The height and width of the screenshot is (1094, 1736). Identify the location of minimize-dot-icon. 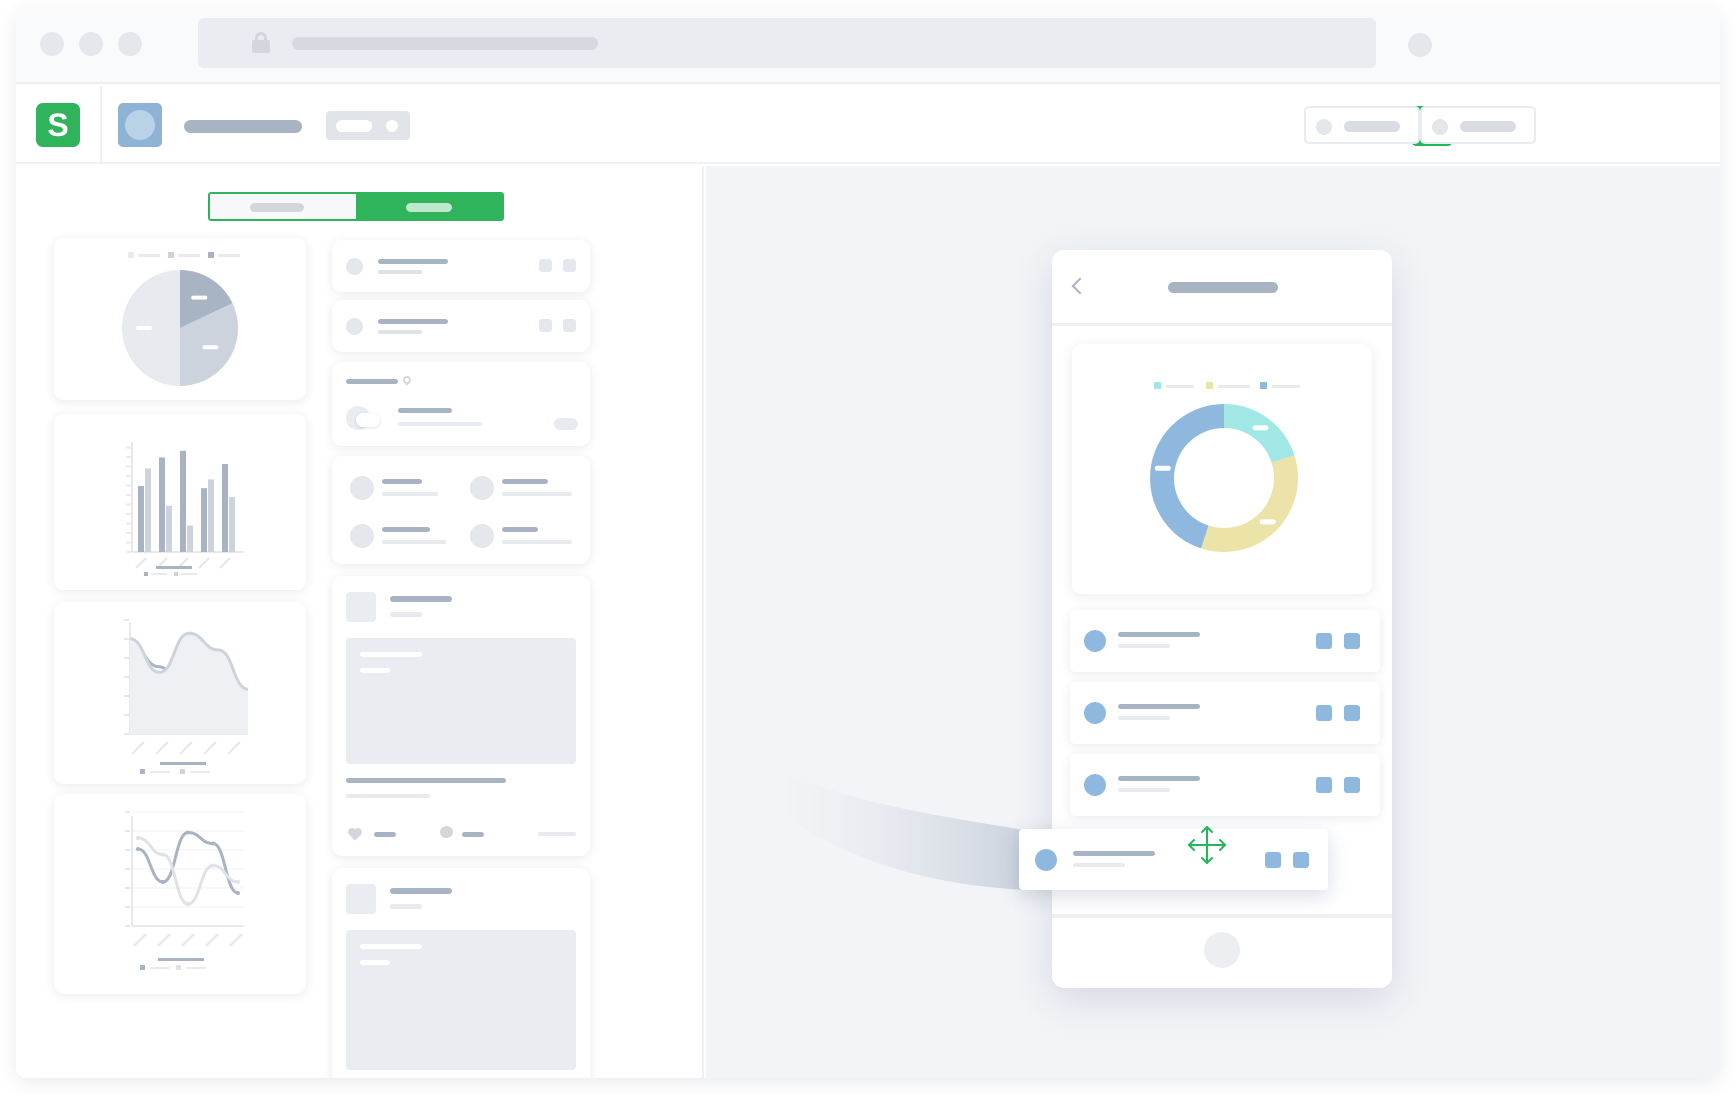
(91, 44).